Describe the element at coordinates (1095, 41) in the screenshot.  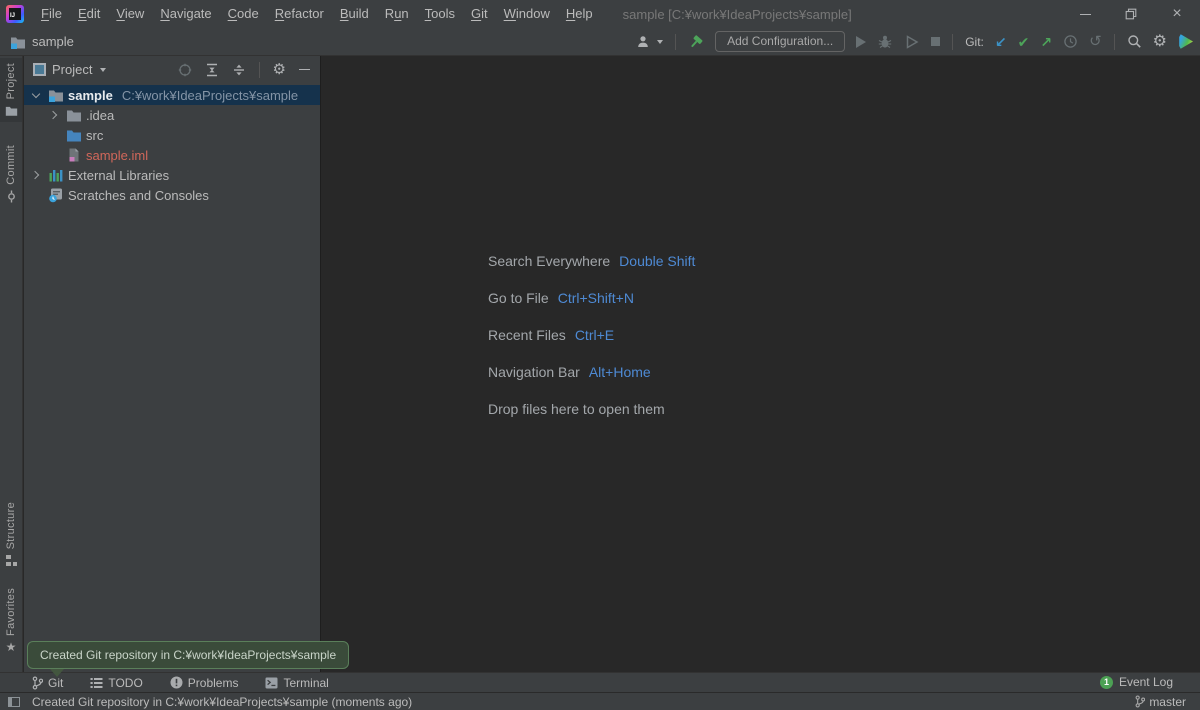
I see `rollback-icon: ↺` at that location.